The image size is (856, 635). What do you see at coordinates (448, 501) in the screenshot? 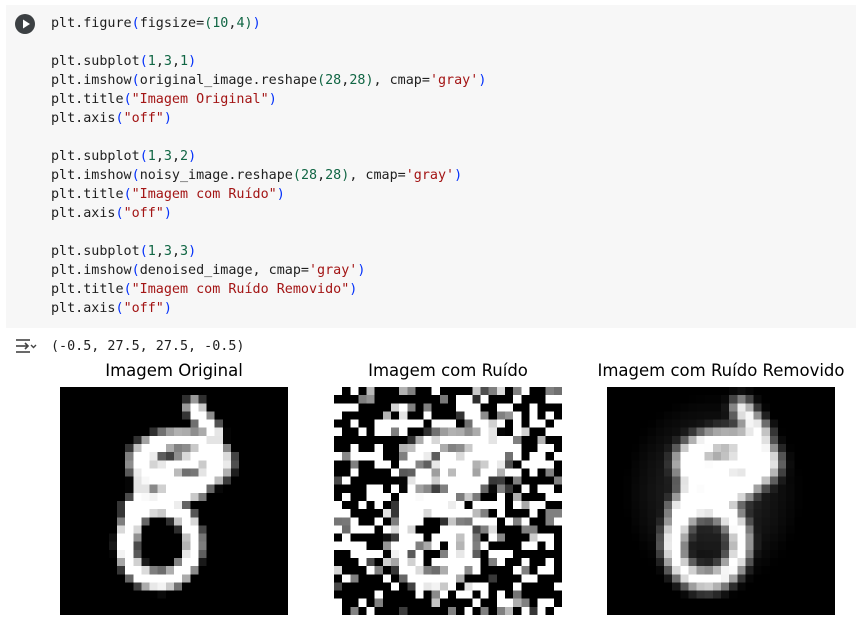
I see `noisy-image` at bounding box center [448, 501].